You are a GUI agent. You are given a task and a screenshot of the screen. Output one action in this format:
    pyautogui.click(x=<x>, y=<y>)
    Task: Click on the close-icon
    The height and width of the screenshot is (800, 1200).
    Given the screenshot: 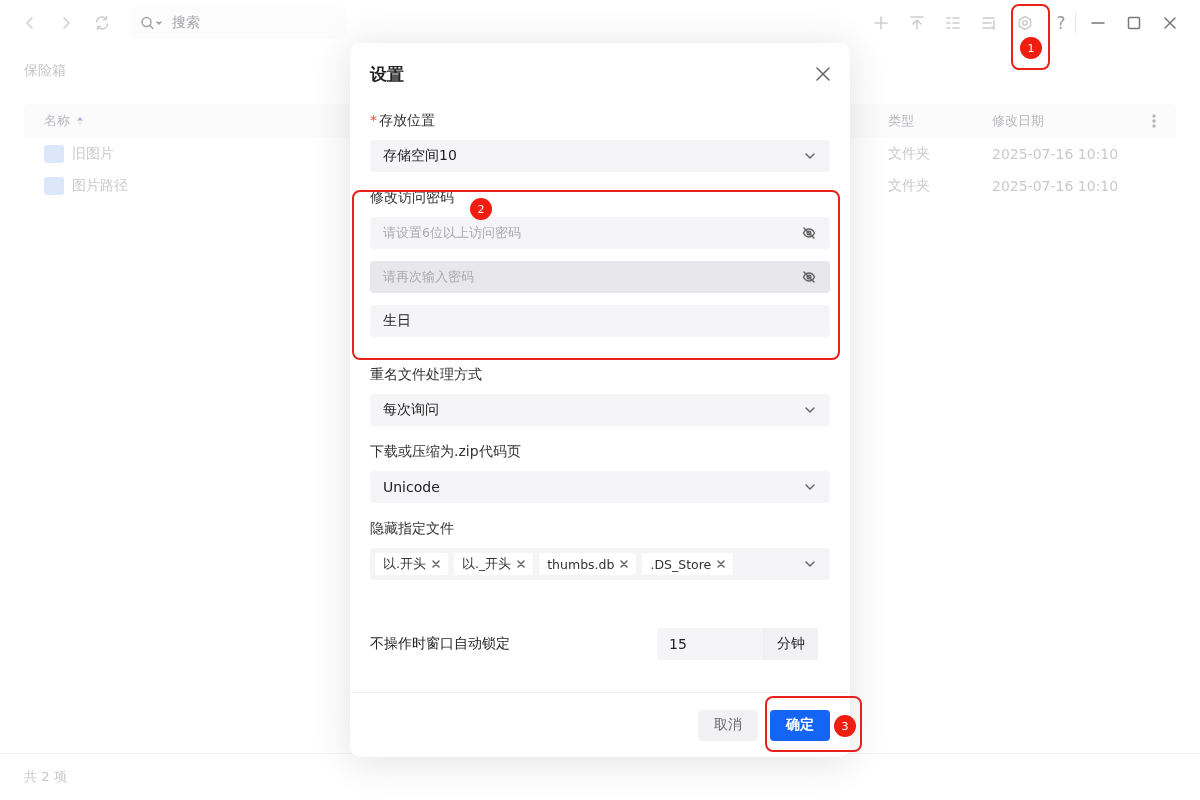 What is the action you would take?
    pyautogui.click(x=823, y=74)
    